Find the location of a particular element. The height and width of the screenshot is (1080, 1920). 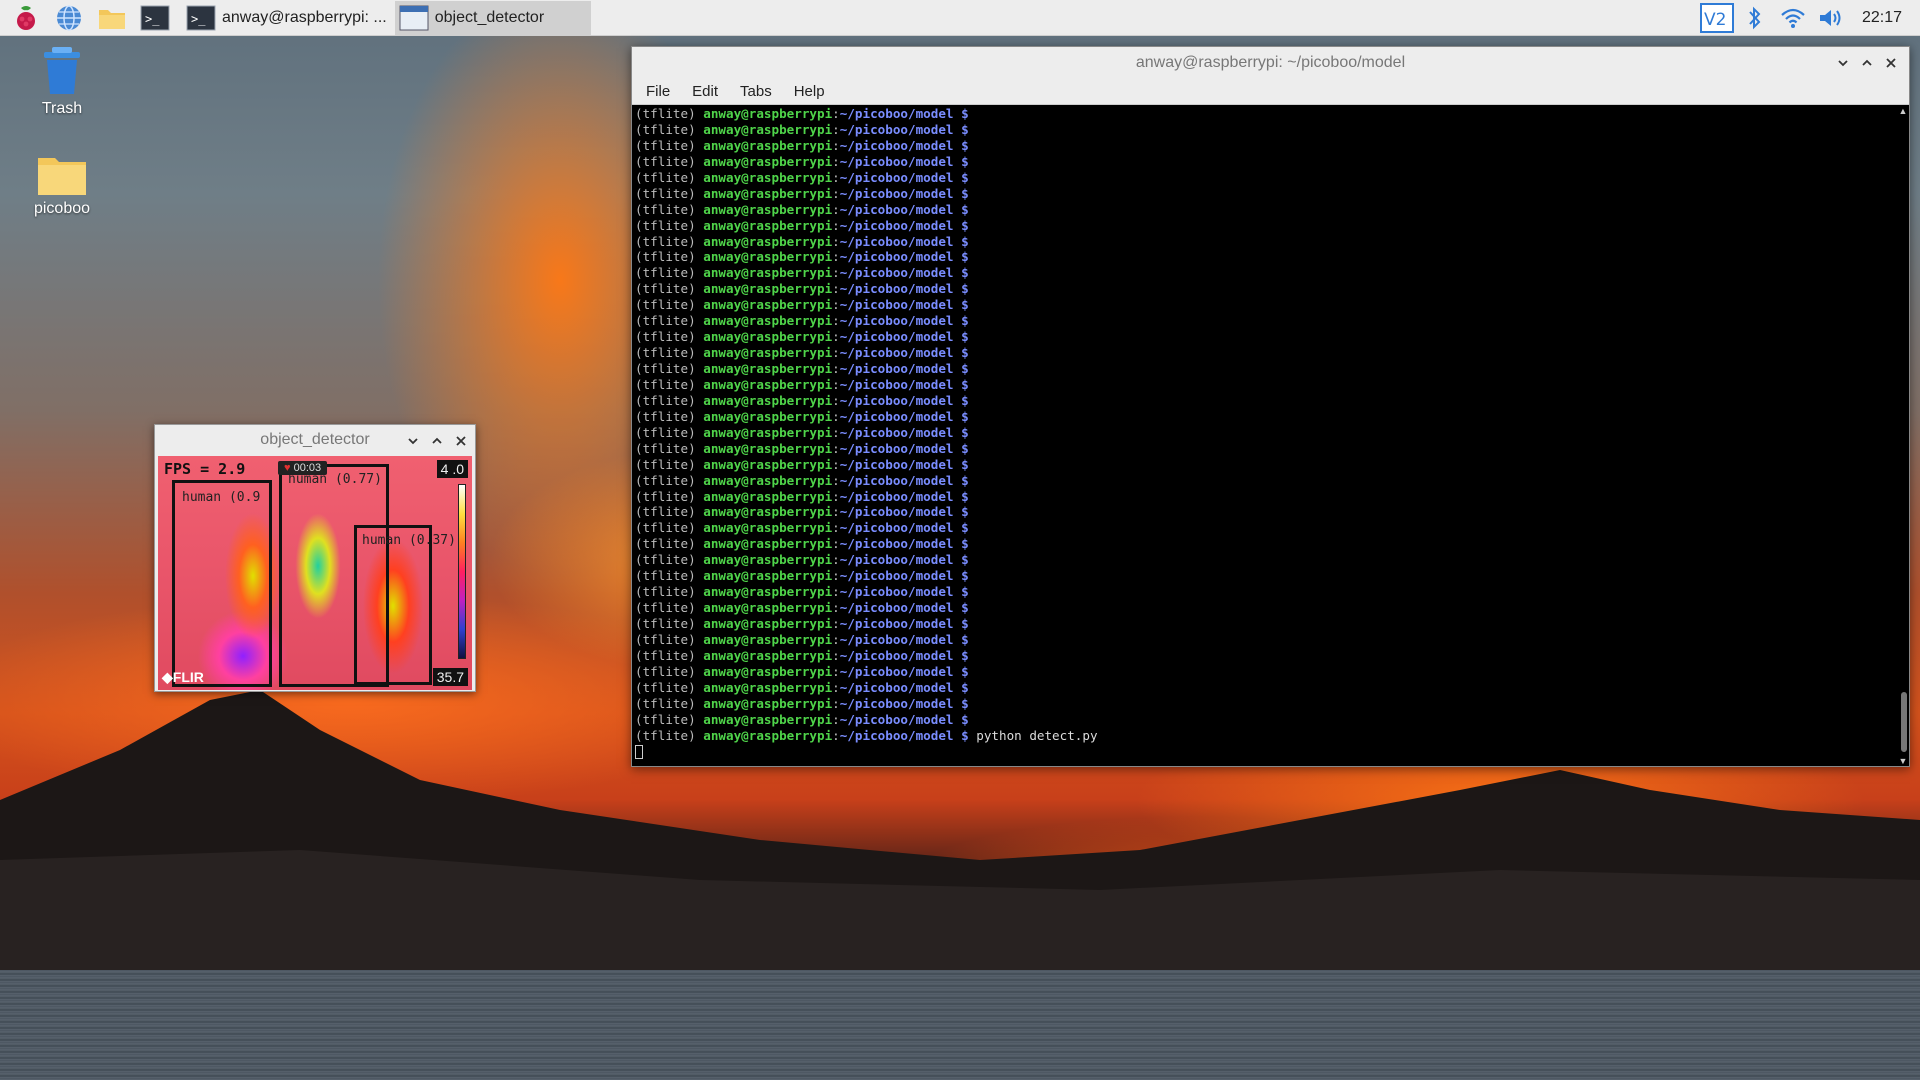

terminal-title: anway@raspberrypi: ~/picoboo/model is located at coordinates (1270, 62).